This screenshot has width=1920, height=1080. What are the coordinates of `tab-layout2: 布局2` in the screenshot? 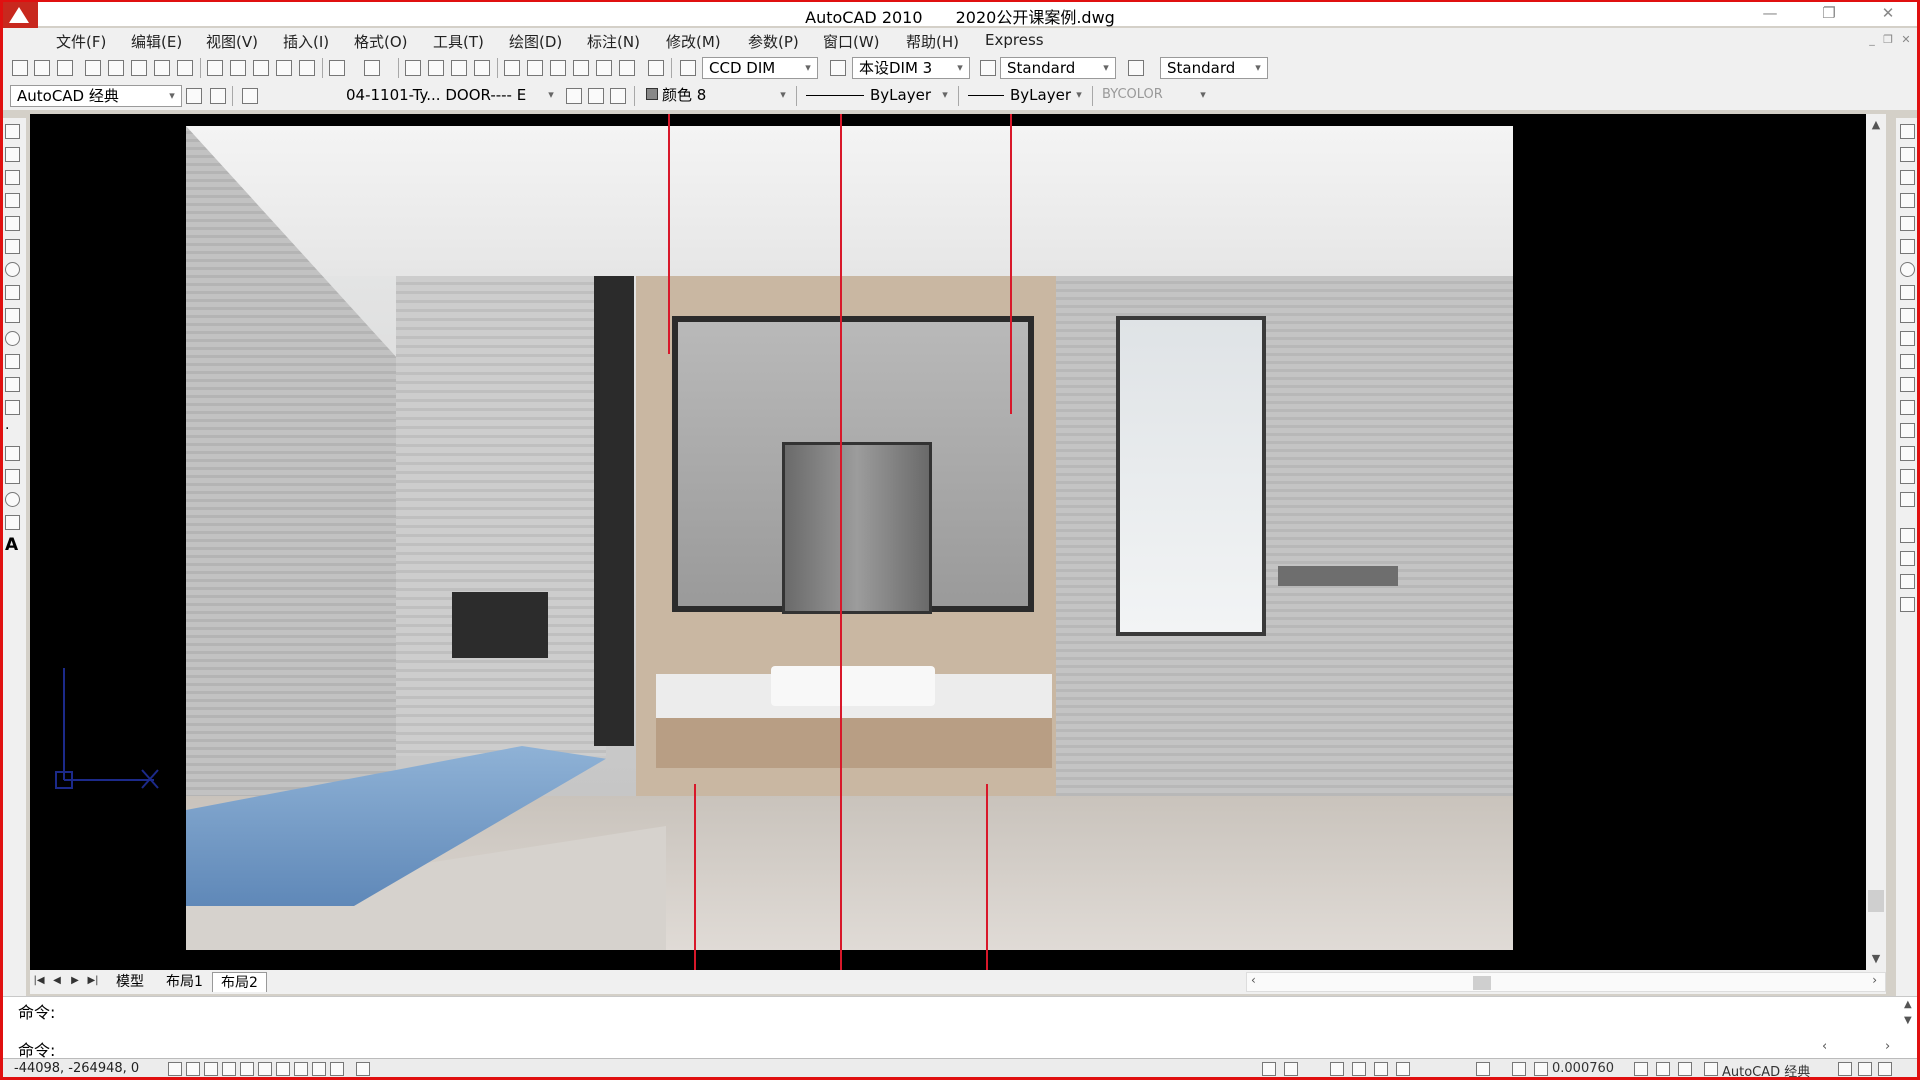 It's located at (239, 982).